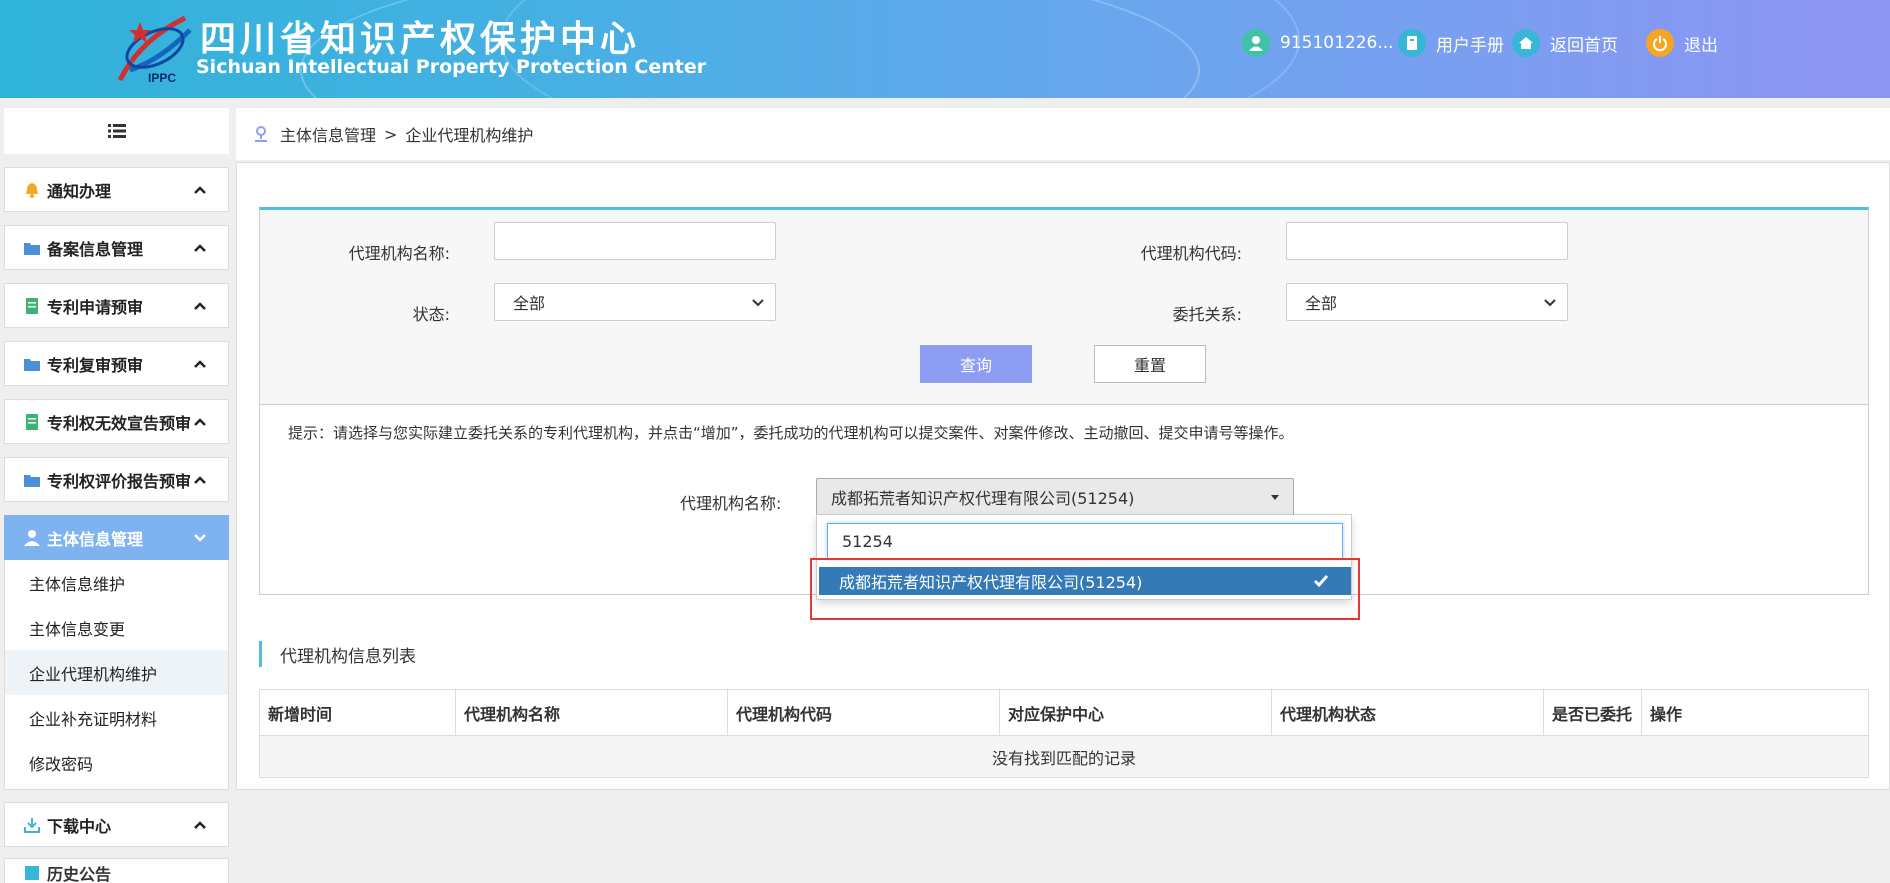 Image resolution: width=1890 pixels, height=883 pixels. What do you see at coordinates (591, 712) in the screenshot?
I see `column-header: 代理机构名称` at bounding box center [591, 712].